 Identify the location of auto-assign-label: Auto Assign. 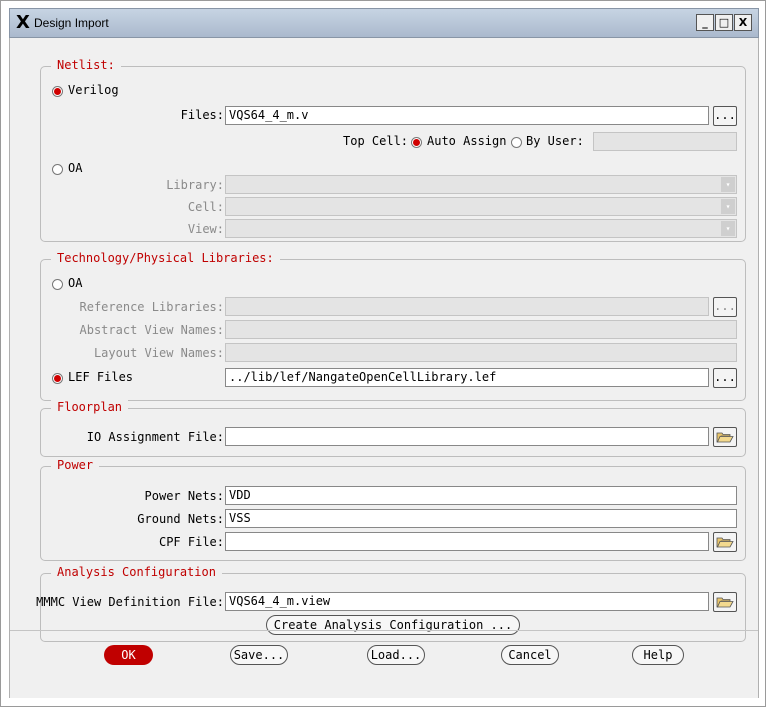
(467, 141).